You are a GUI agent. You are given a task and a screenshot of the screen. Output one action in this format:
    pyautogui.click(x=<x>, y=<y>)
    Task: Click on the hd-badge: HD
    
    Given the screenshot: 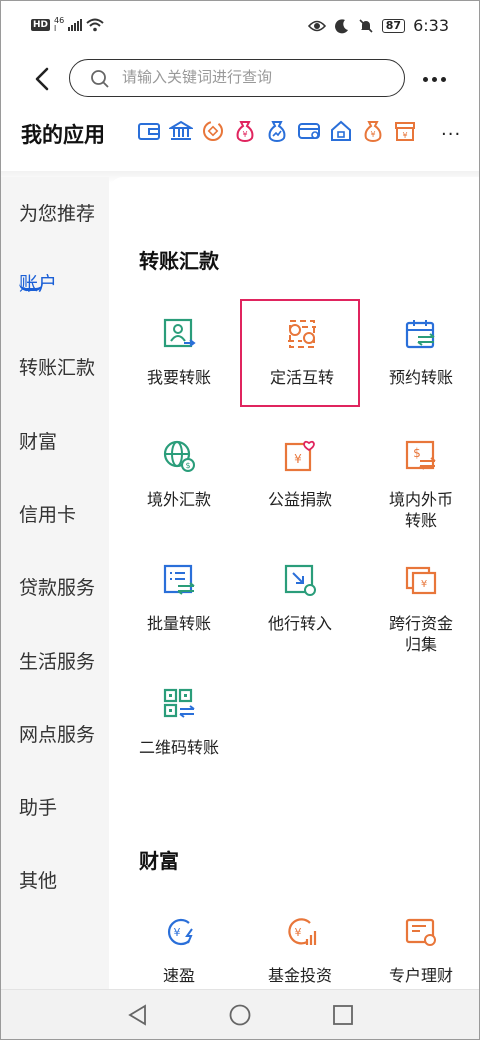 What is the action you would take?
    pyautogui.click(x=41, y=25)
    